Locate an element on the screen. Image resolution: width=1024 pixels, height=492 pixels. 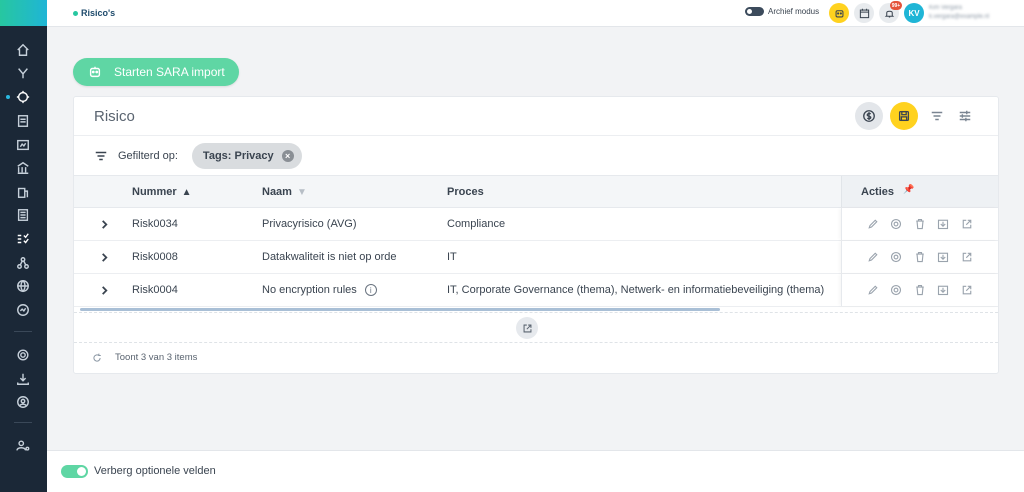
filter-chip-label: Tags: Privacy is located at coordinates (238, 156).